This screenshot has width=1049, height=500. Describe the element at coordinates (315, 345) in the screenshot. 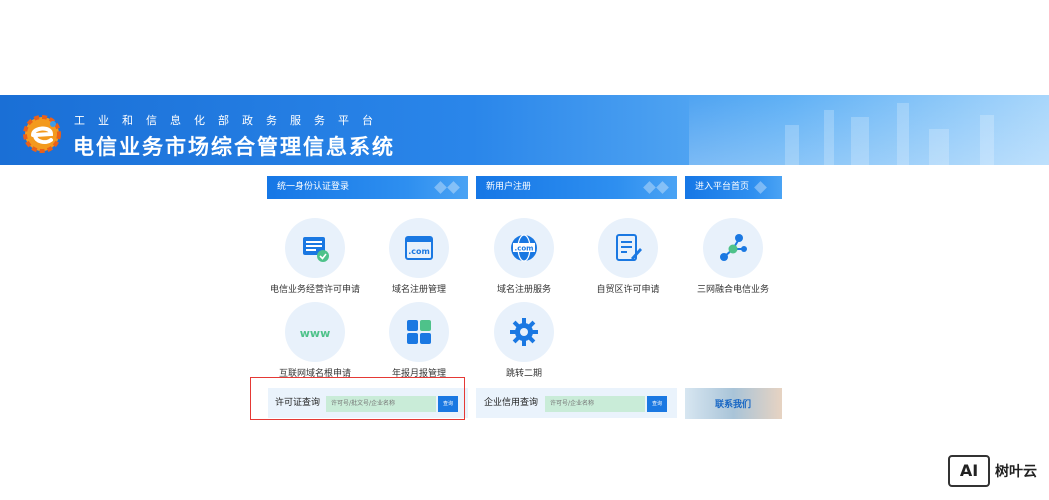

I see `service-internet-root: www 互联网域名根申请` at that location.